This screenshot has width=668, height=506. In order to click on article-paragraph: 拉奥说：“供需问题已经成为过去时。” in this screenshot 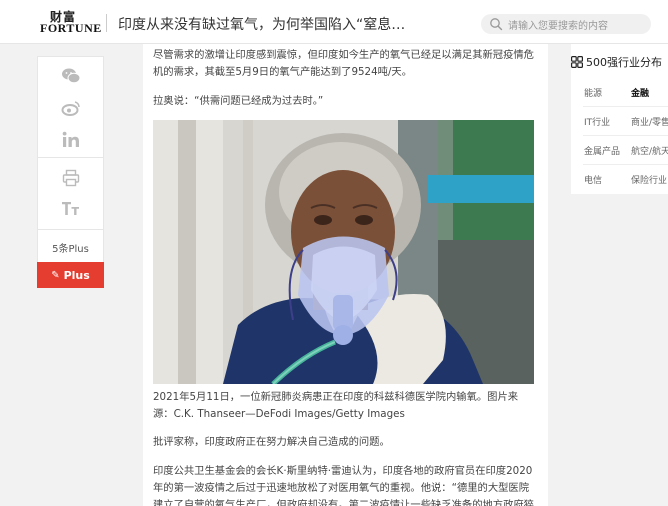, I will do `click(238, 101)`.